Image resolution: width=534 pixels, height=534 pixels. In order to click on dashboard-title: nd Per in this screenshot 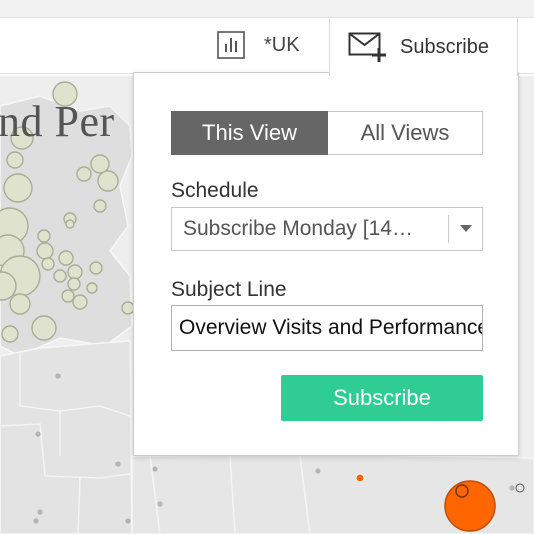, I will do `click(57, 121)`.